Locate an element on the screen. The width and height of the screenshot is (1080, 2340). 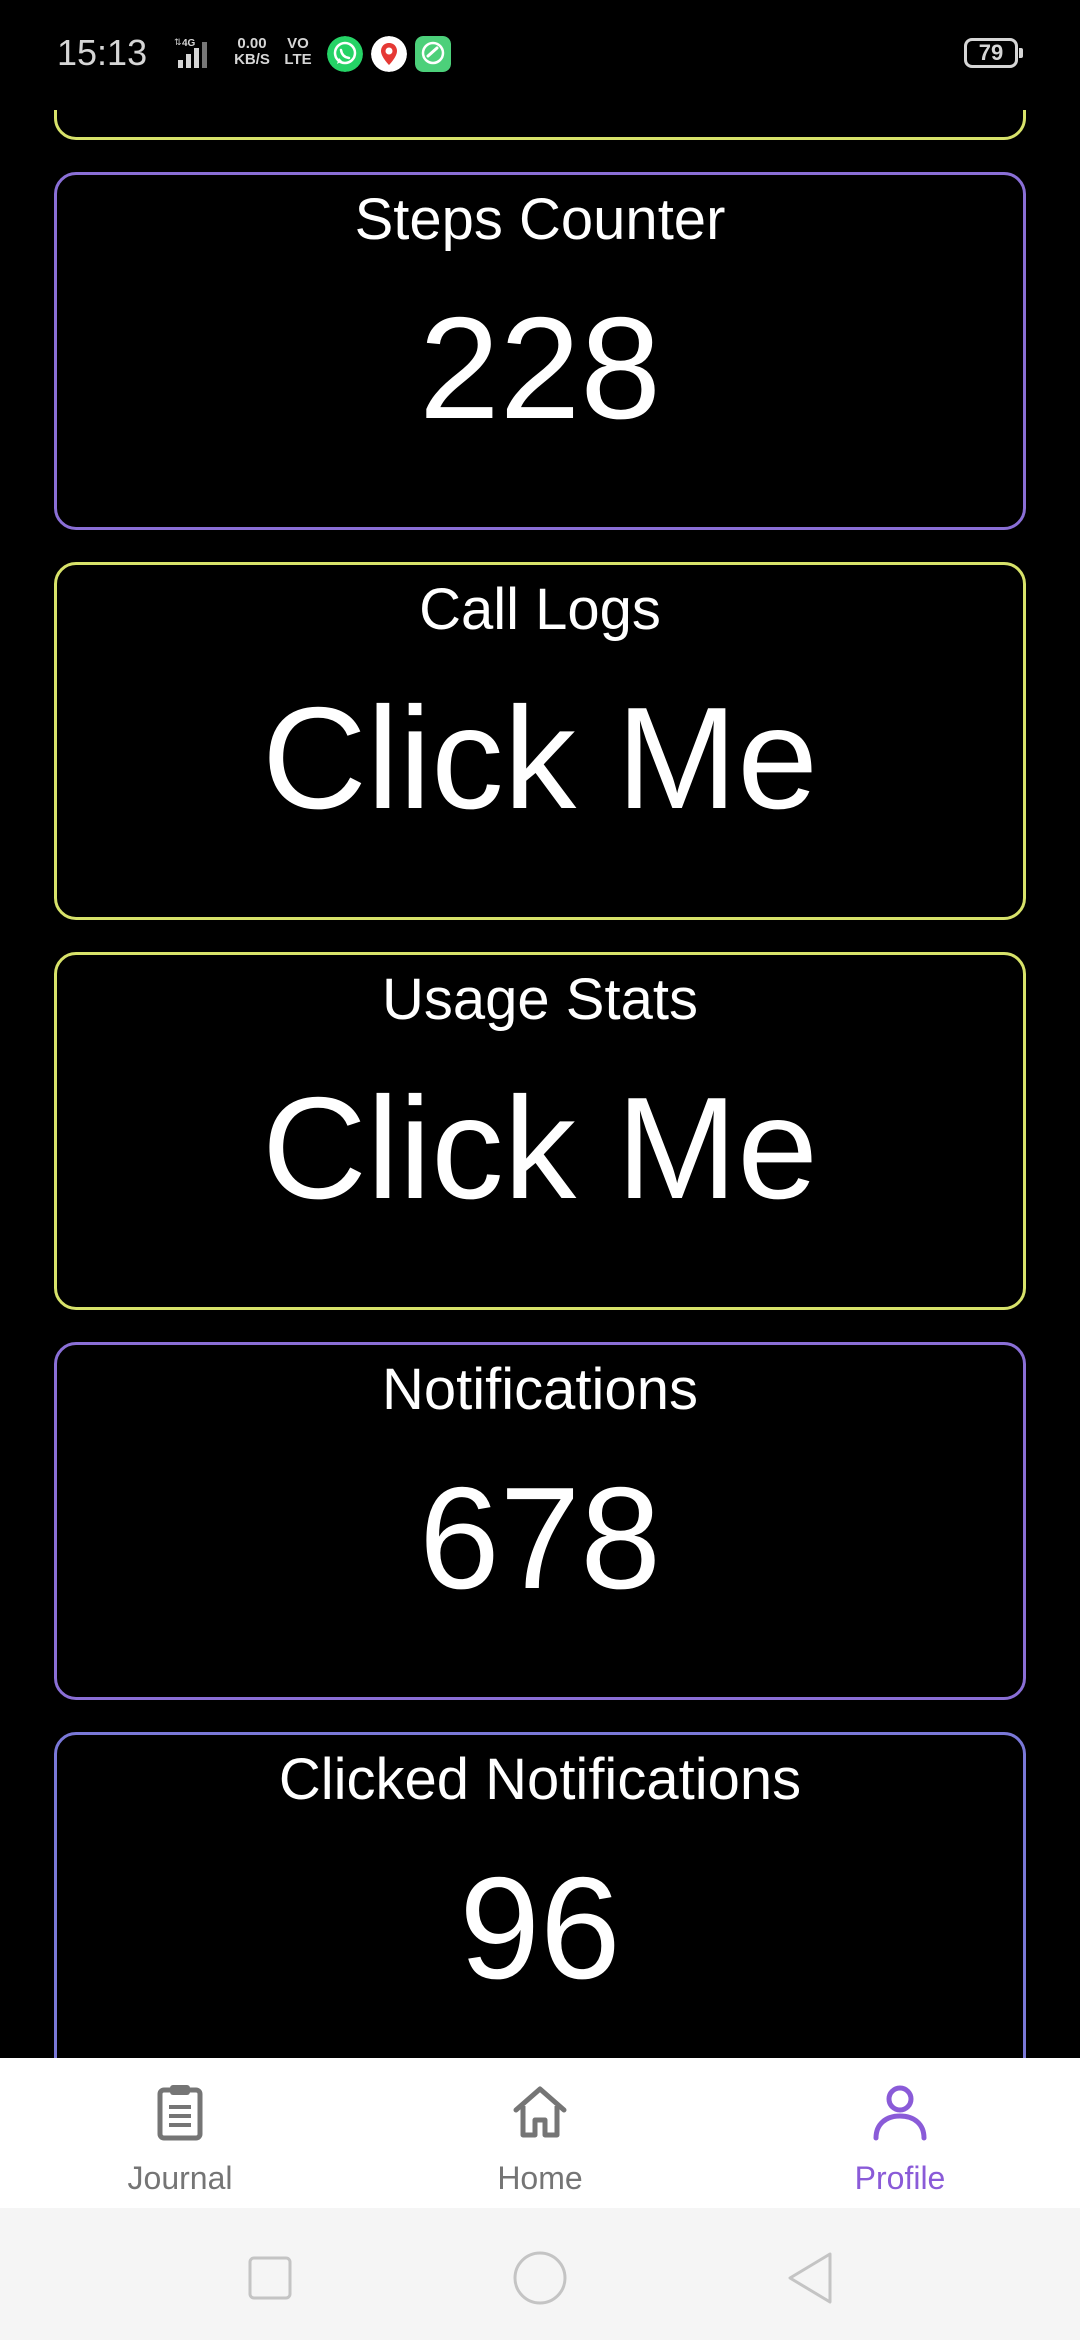
maps-pin-icon is located at coordinates (389, 54).